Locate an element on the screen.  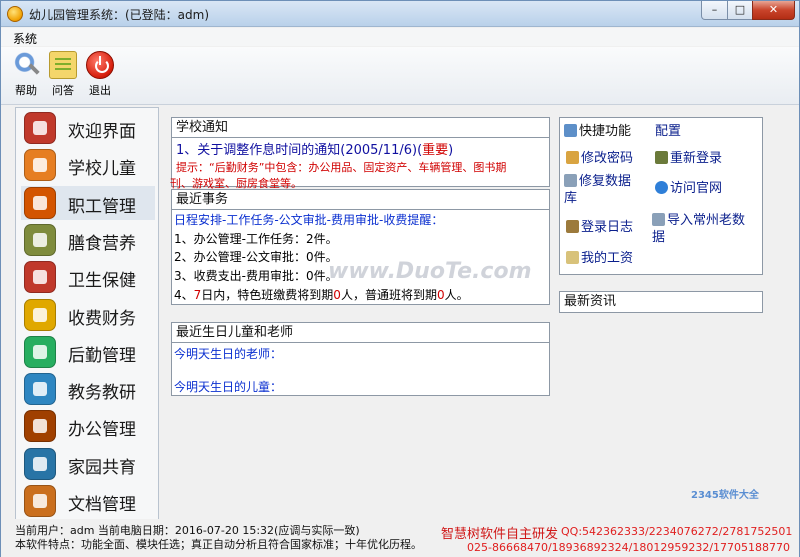
sidebar-item-label: 学校儿童 is located at coordinates (102, 169).